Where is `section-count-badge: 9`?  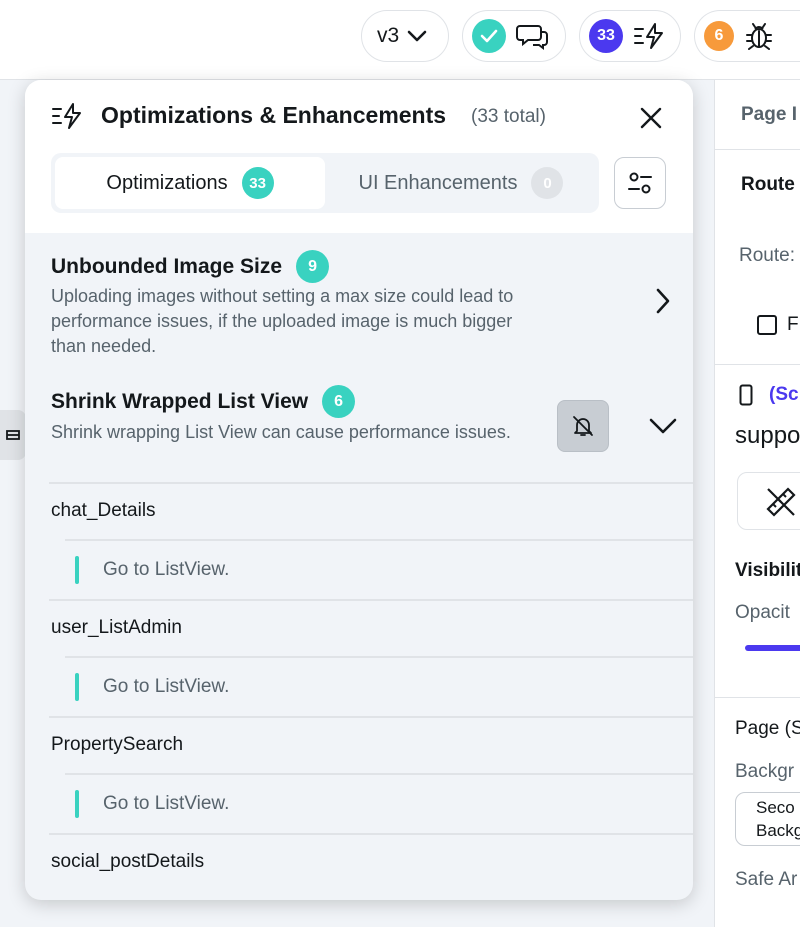 section-count-badge: 9 is located at coordinates (313, 266).